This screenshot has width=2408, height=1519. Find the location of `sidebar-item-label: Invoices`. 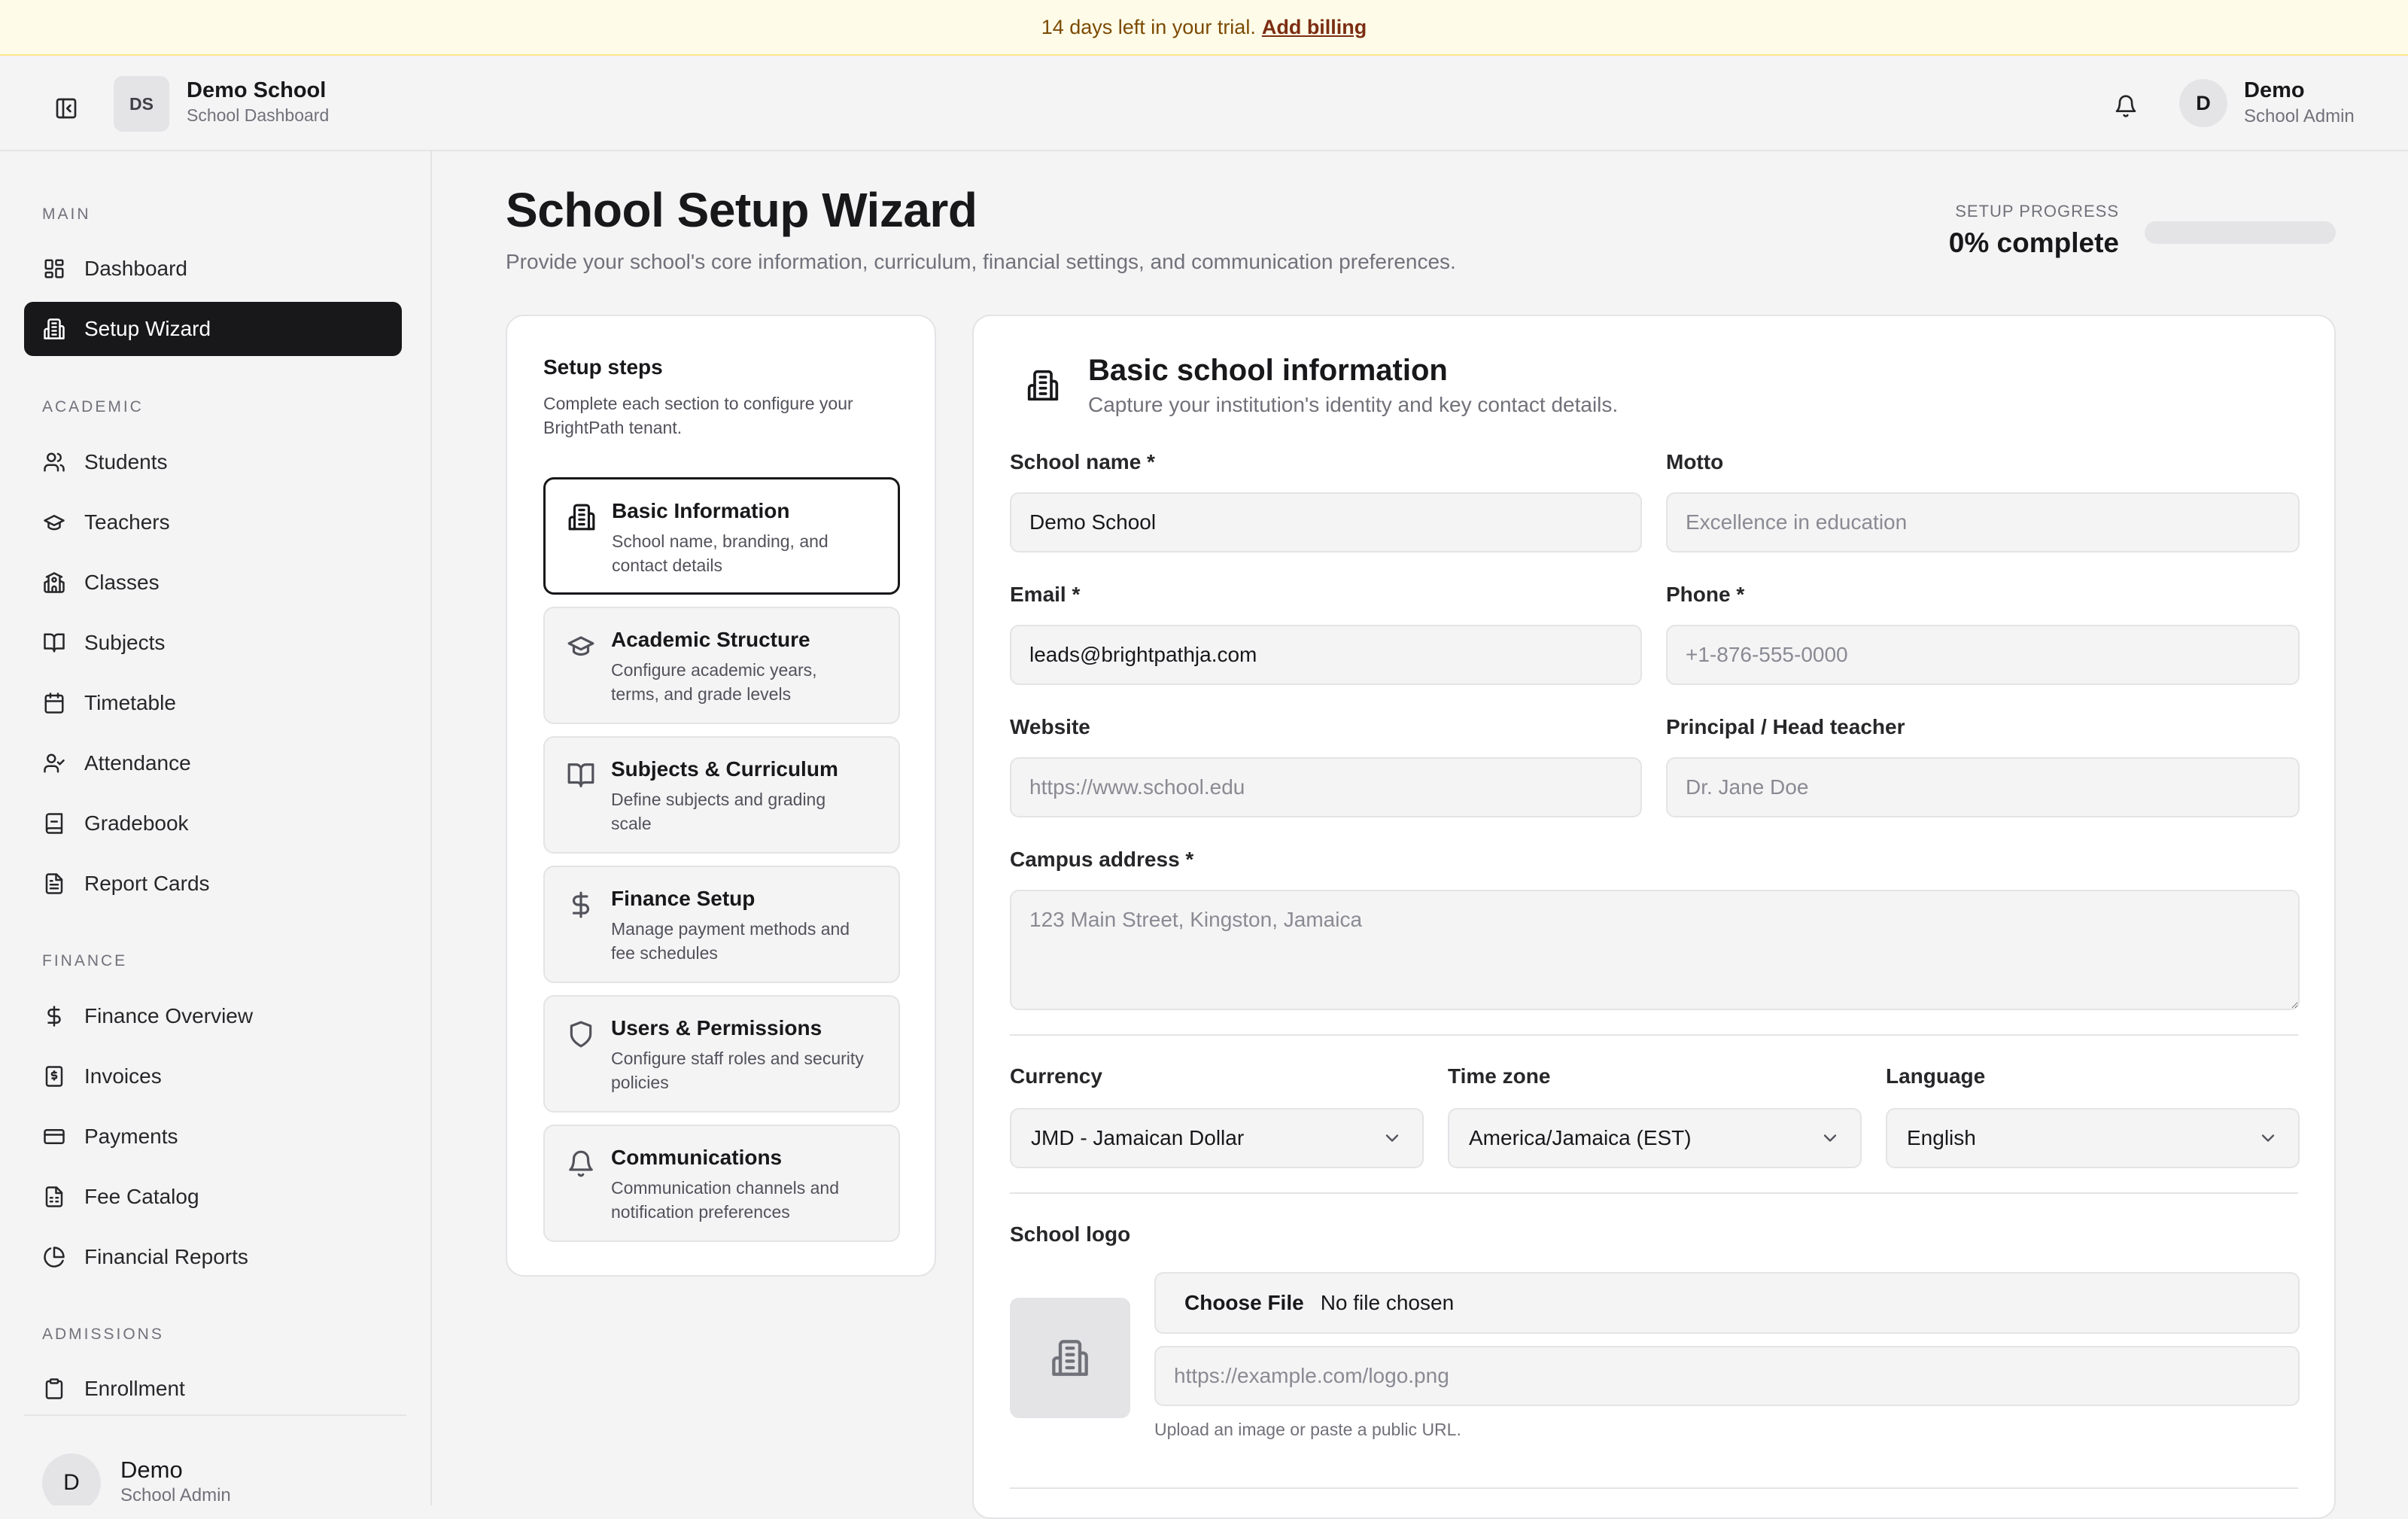

sidebar-item-label: Invoices is located at coordinates (123, 1076).